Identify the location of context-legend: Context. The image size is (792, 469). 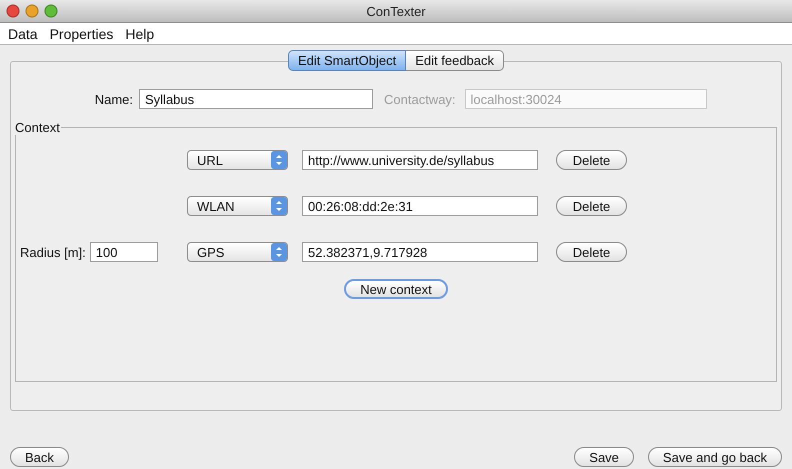
(37, 127).